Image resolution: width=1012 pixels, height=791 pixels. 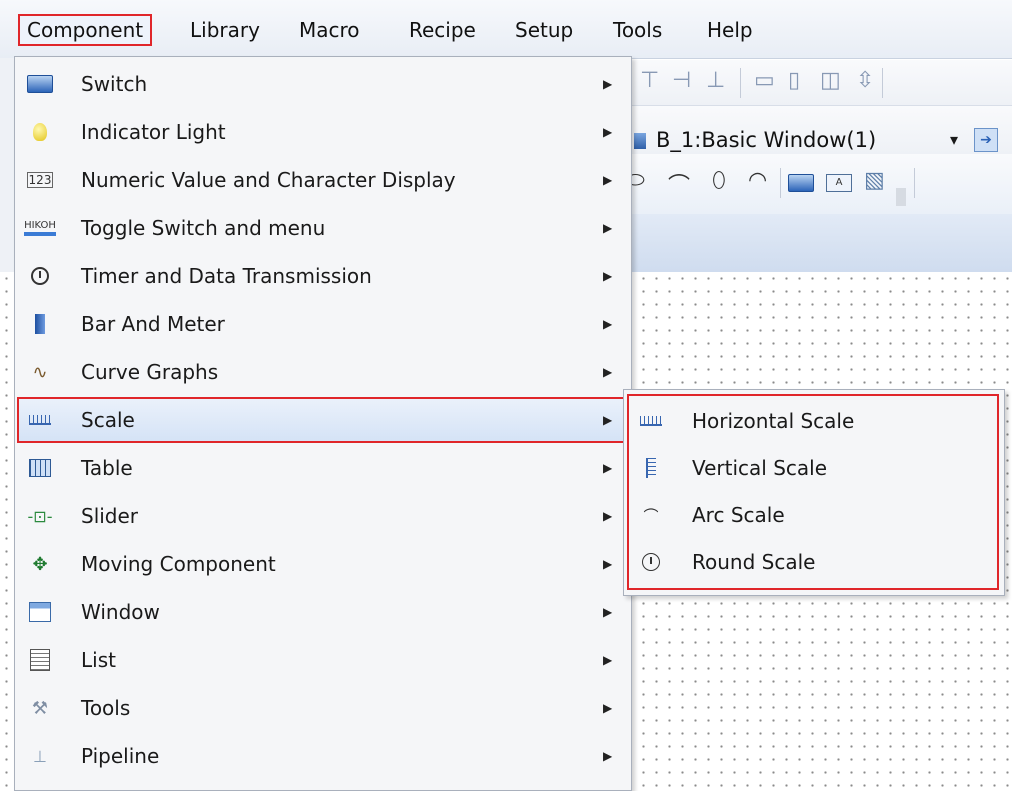 What do you see at coordinates (225, 30) in the screenshot?
I see `menu-library: Library` at bounding box center [225, 30].